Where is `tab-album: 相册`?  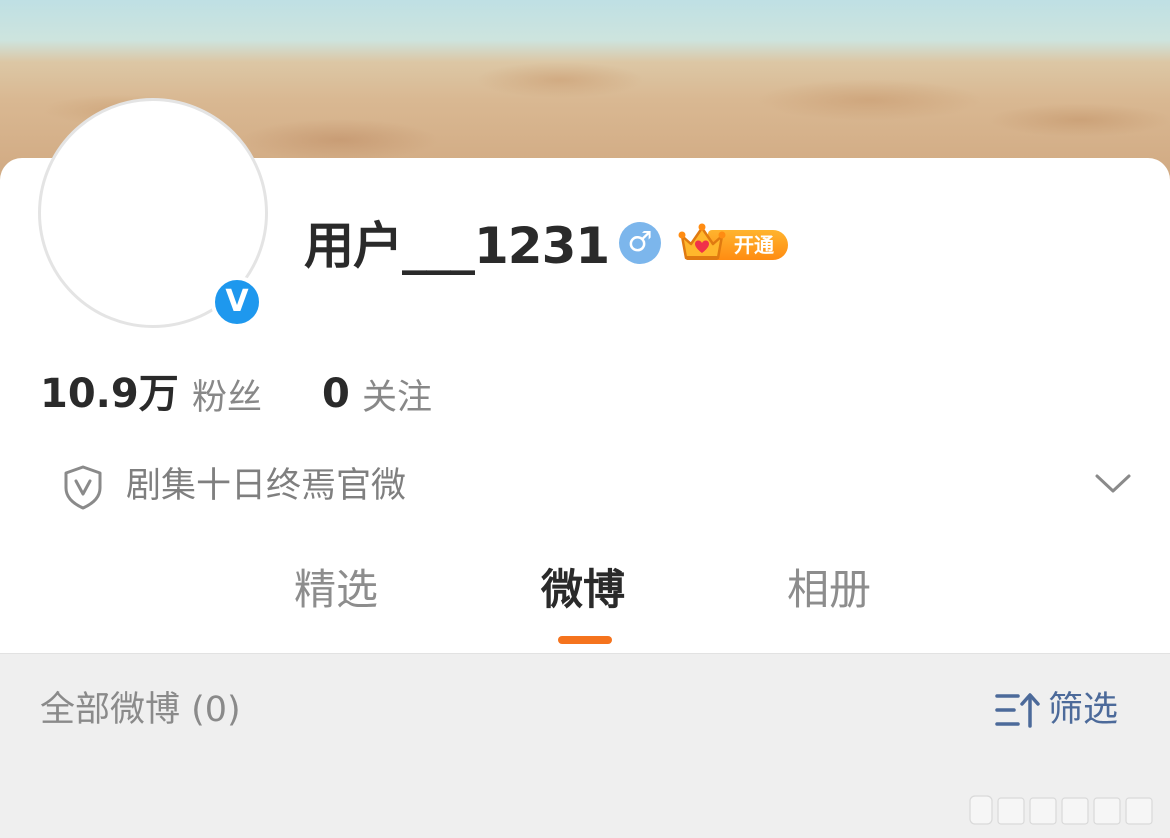
tab-album: 相册 is located at coordinates (829, 590).